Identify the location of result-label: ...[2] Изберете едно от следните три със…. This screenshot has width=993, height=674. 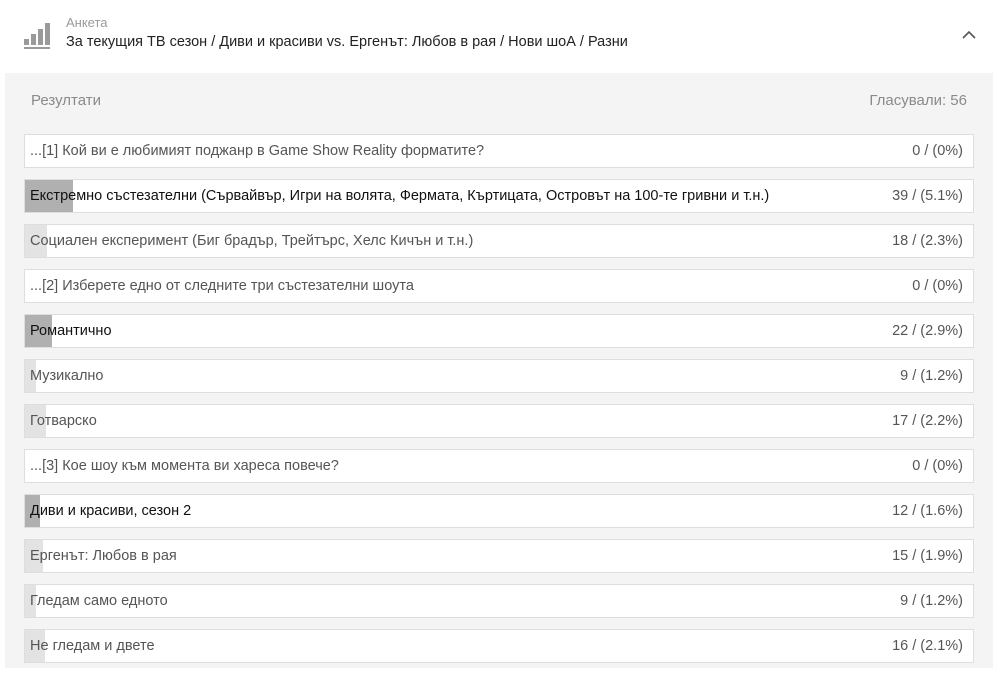
(222, 286).